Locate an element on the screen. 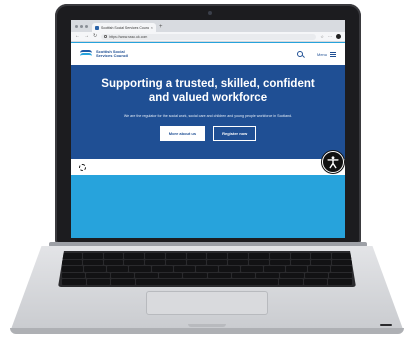  sssc-logo-icon is located at coordinates (86, 54).